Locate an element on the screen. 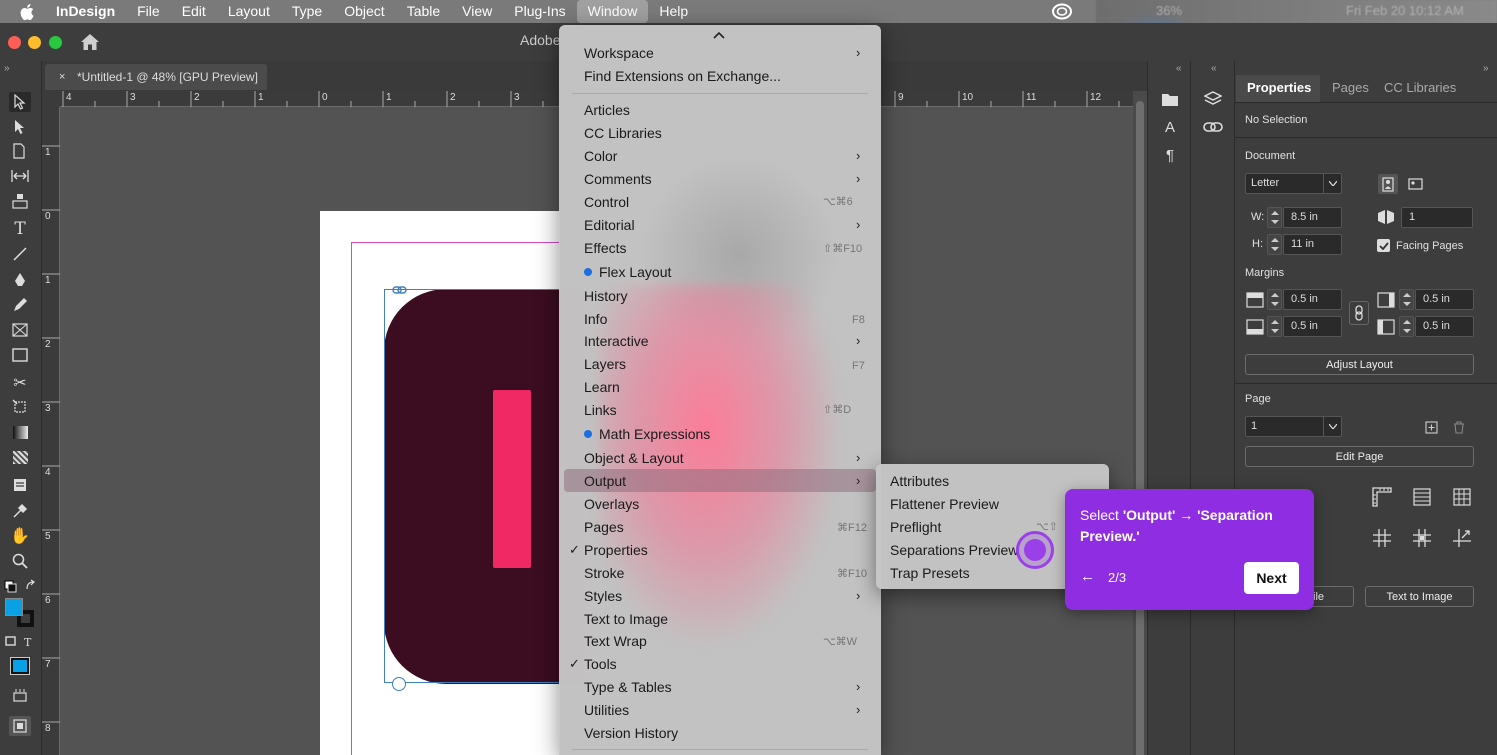 Image resolution: width=1497 pixels, height=755 pixels. menu-item-styles: Styles is located at coordinates (603, 596).